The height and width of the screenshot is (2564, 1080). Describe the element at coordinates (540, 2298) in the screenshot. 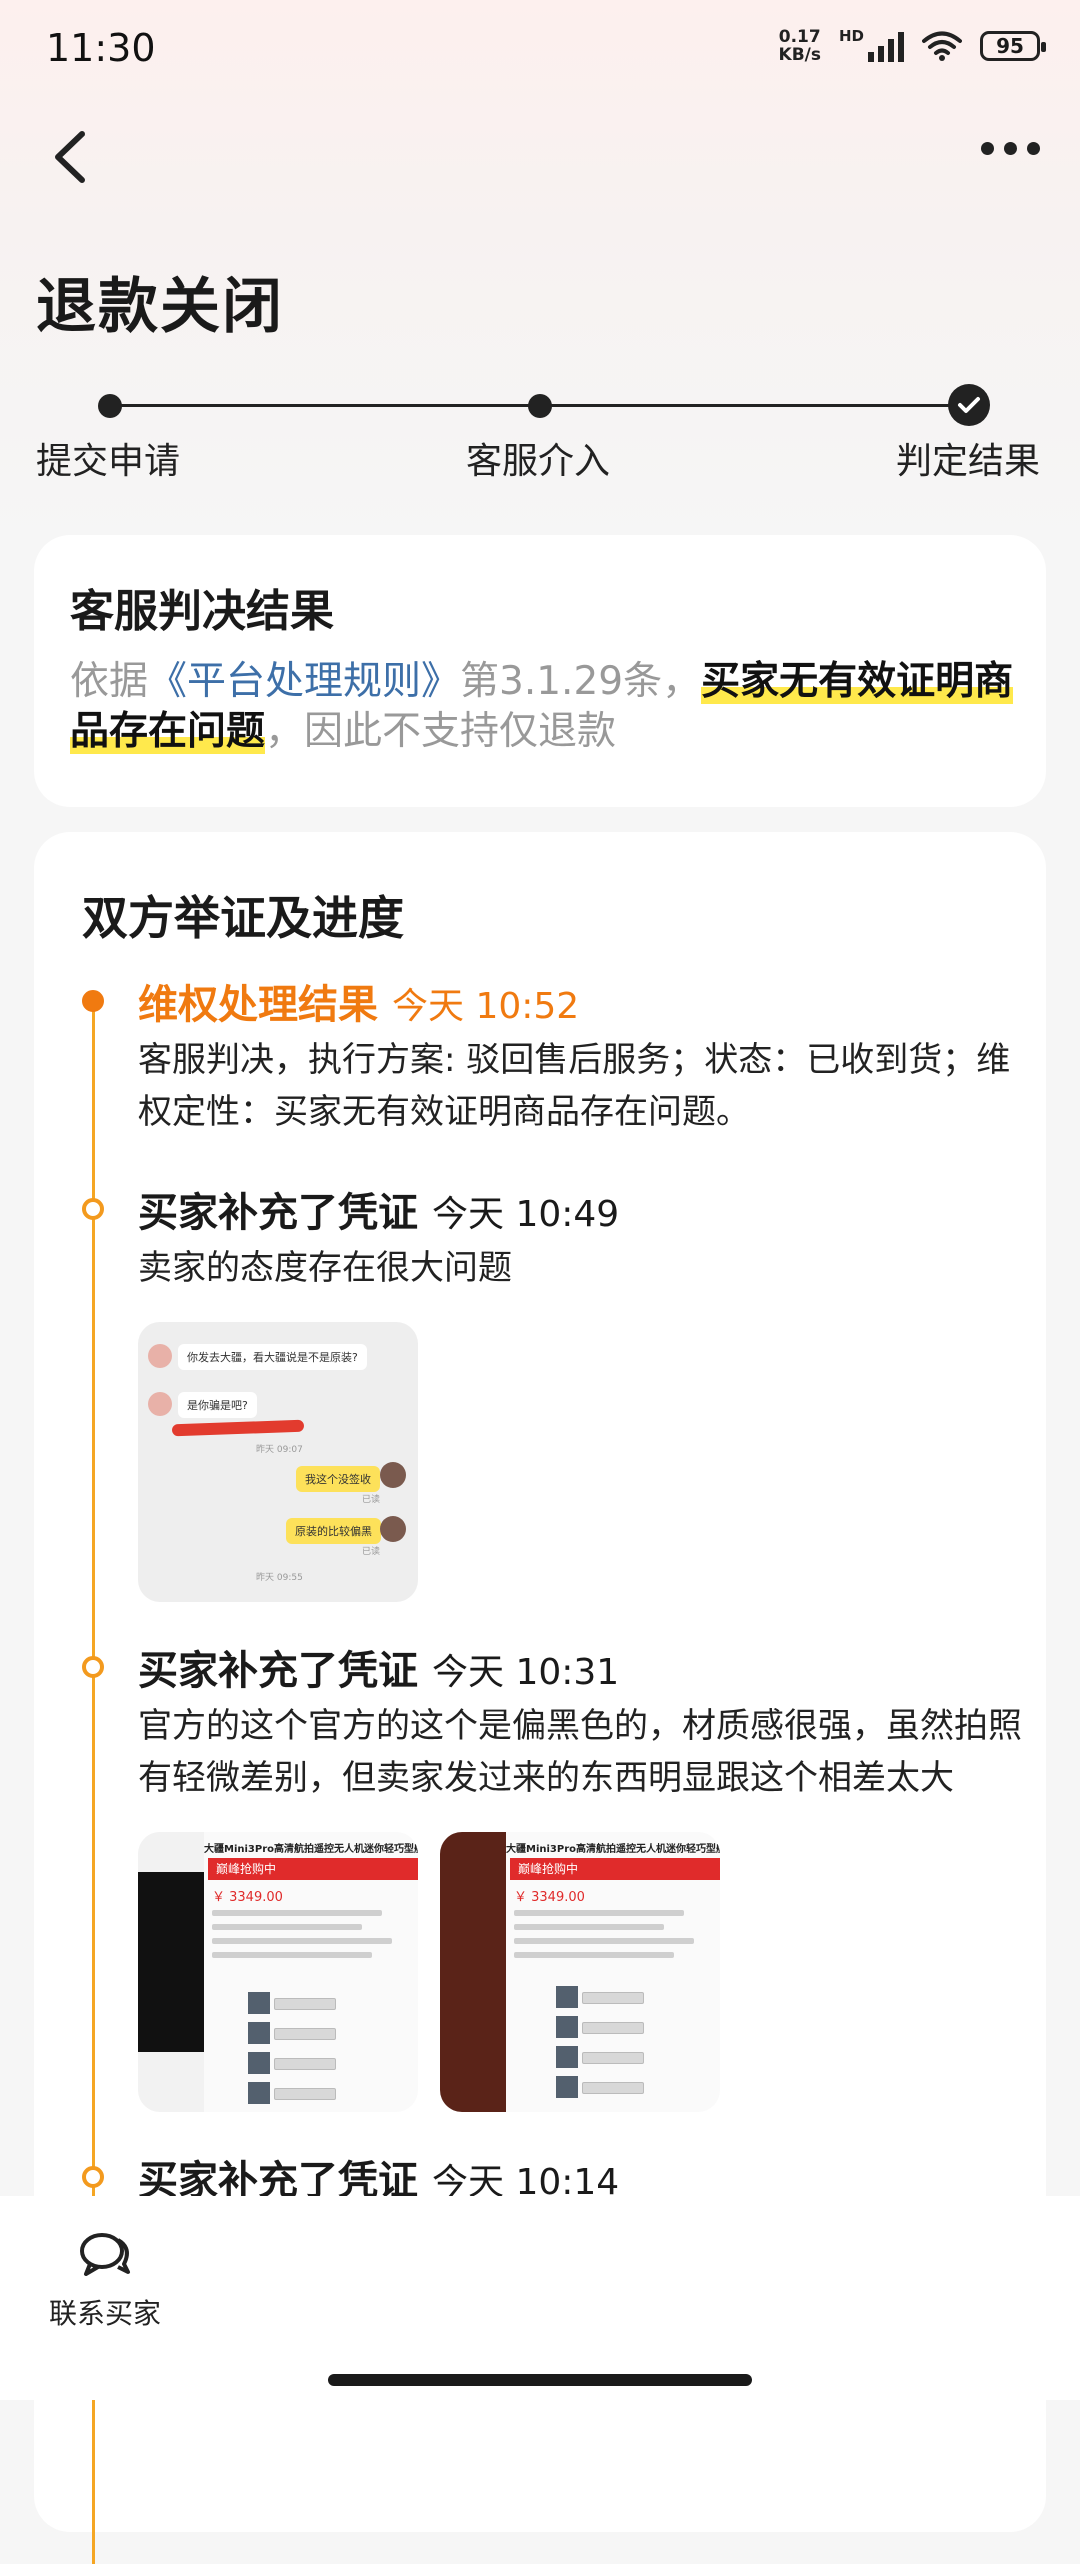

I see `bottom-bar: 联系买家` at that location.